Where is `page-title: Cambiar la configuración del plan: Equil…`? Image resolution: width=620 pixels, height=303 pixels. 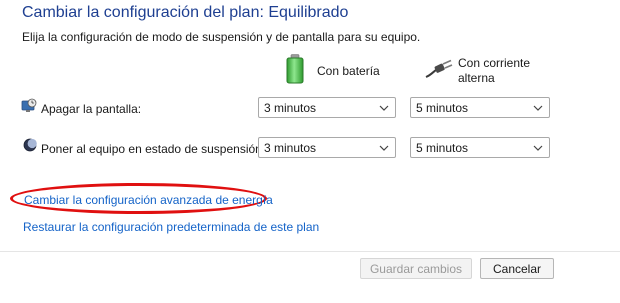
page-title: Cambiar la configuración del plan: Equil… is located at coordinates (185, 12).